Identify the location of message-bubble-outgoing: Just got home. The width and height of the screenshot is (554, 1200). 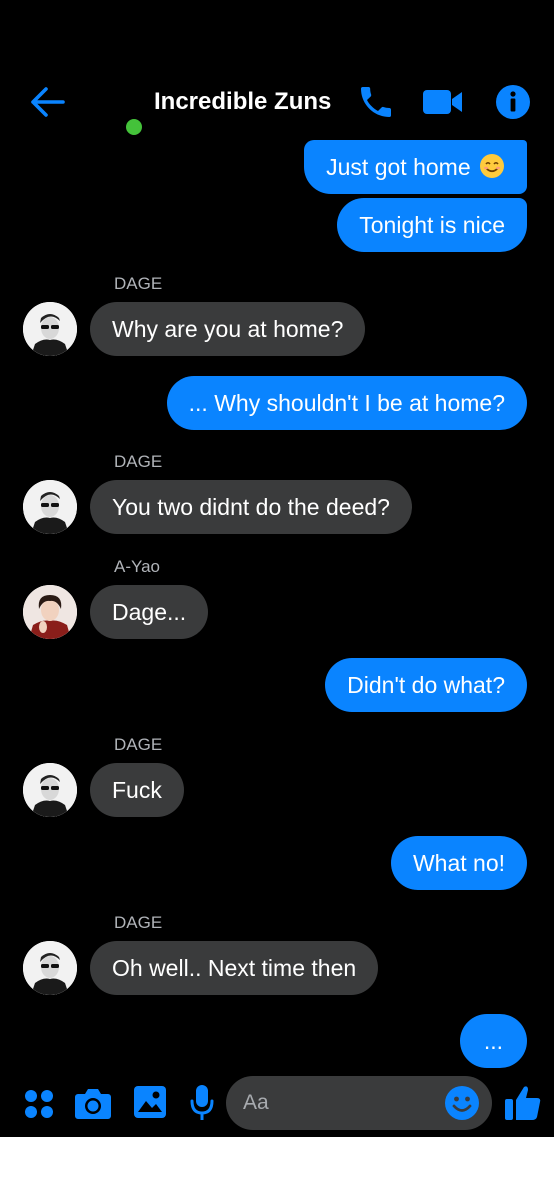
(415, 167).